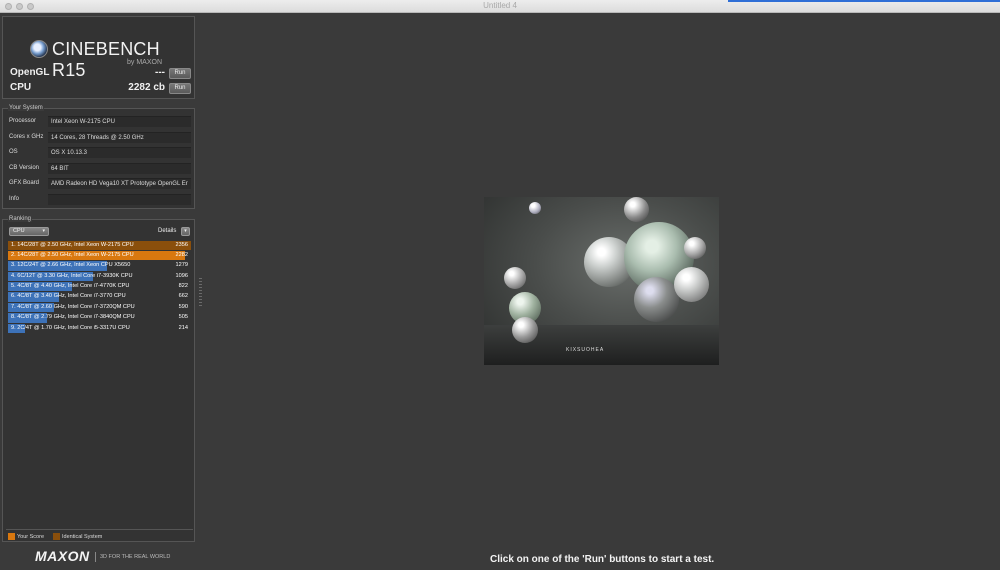 This screenshot has height=570, width=1000. I want to click on processor-row: Processor Intel Xeon W-2175 CPU, so click(99, 121).